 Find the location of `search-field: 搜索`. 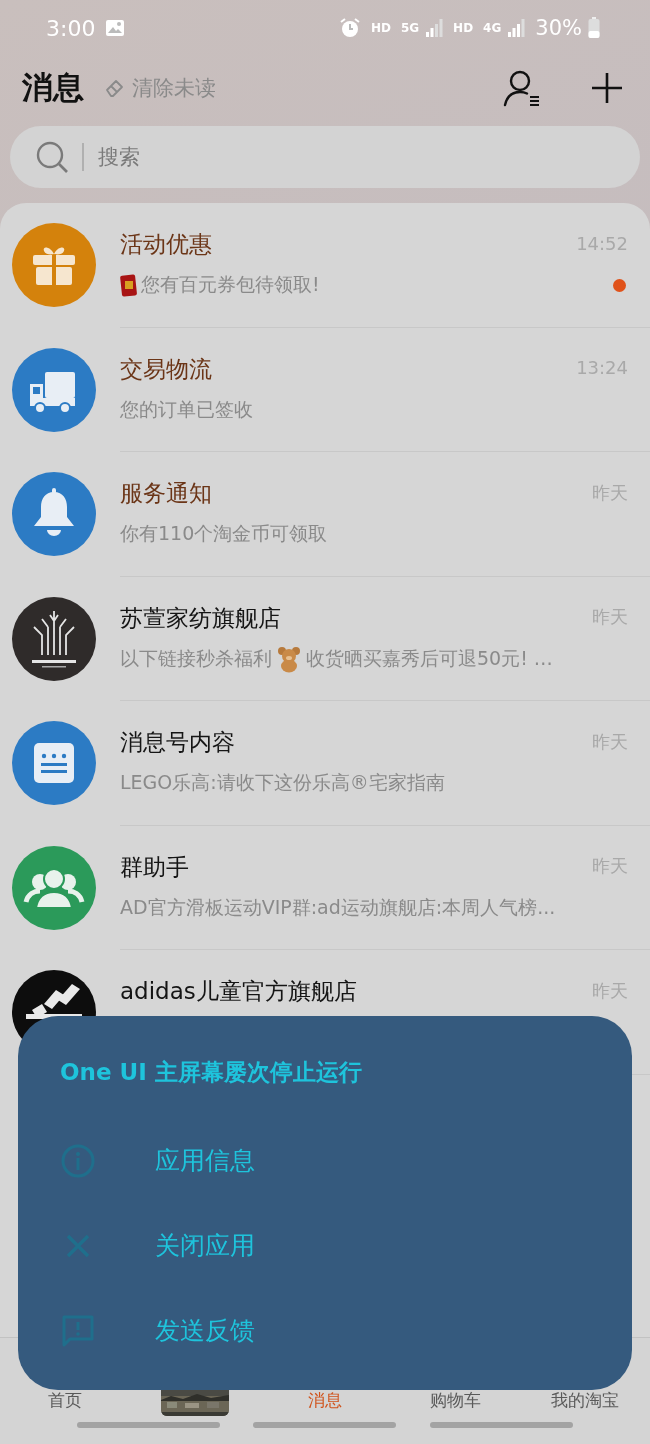

search-field: 搜索 is located at coordinates (325, 157).